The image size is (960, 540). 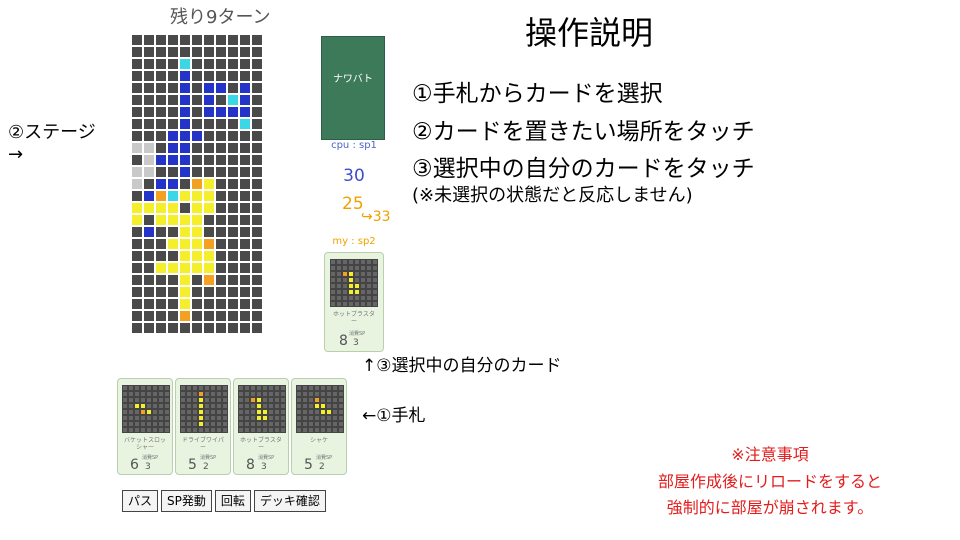 I want to click on sp-activate-button: SP発動, so click(x=186, y=501).